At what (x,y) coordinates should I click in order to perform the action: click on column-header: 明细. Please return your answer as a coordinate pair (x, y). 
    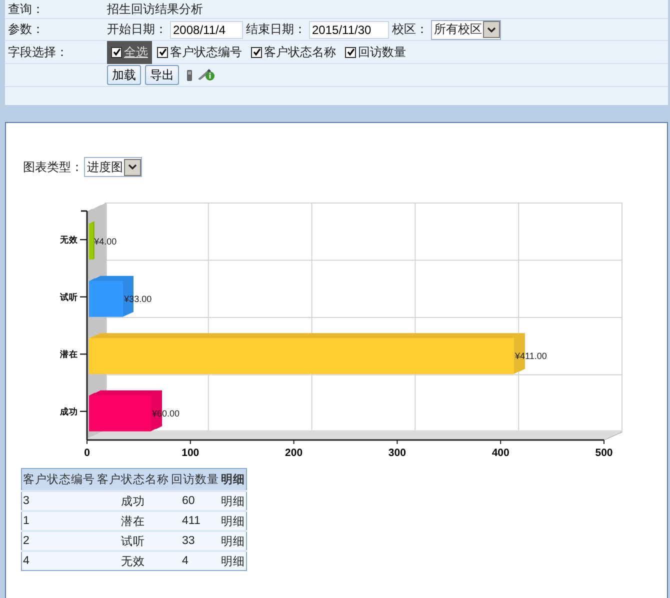
    Looking at the image, I should click on (233, 479).